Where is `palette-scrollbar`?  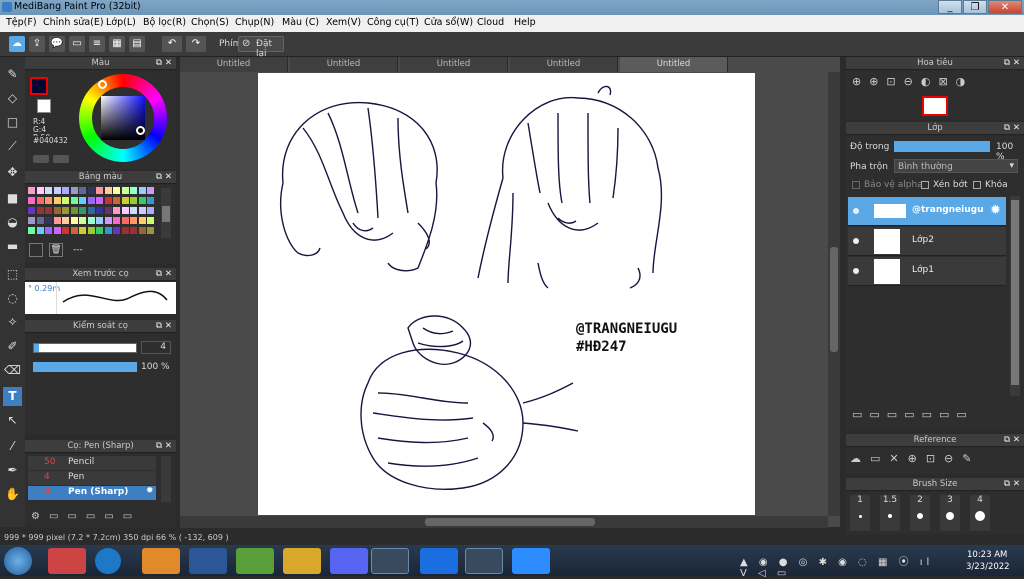 palette-scrollbar is located at coordinates (166, 213).